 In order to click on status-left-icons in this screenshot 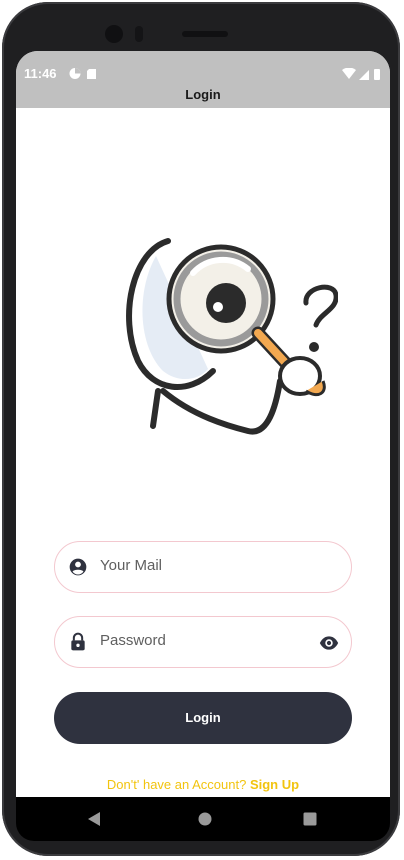, I will do `click(85, 76)`.